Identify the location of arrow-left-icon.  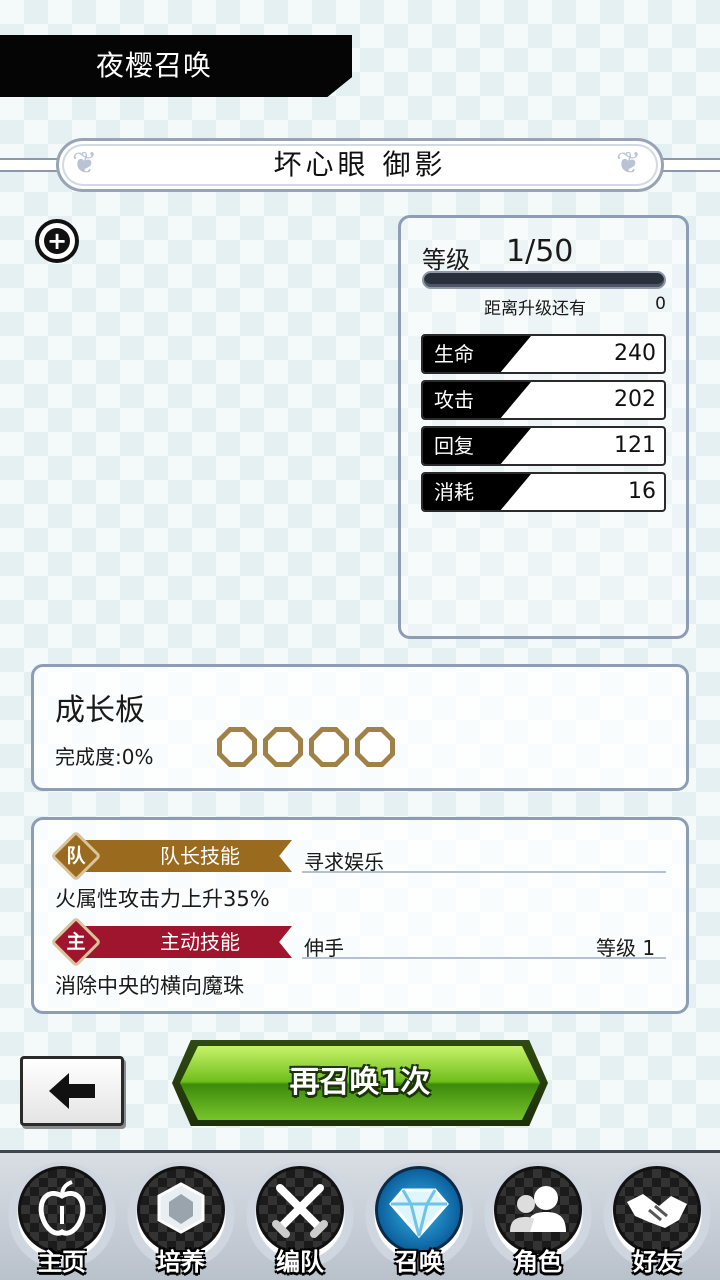
(72, 1091).